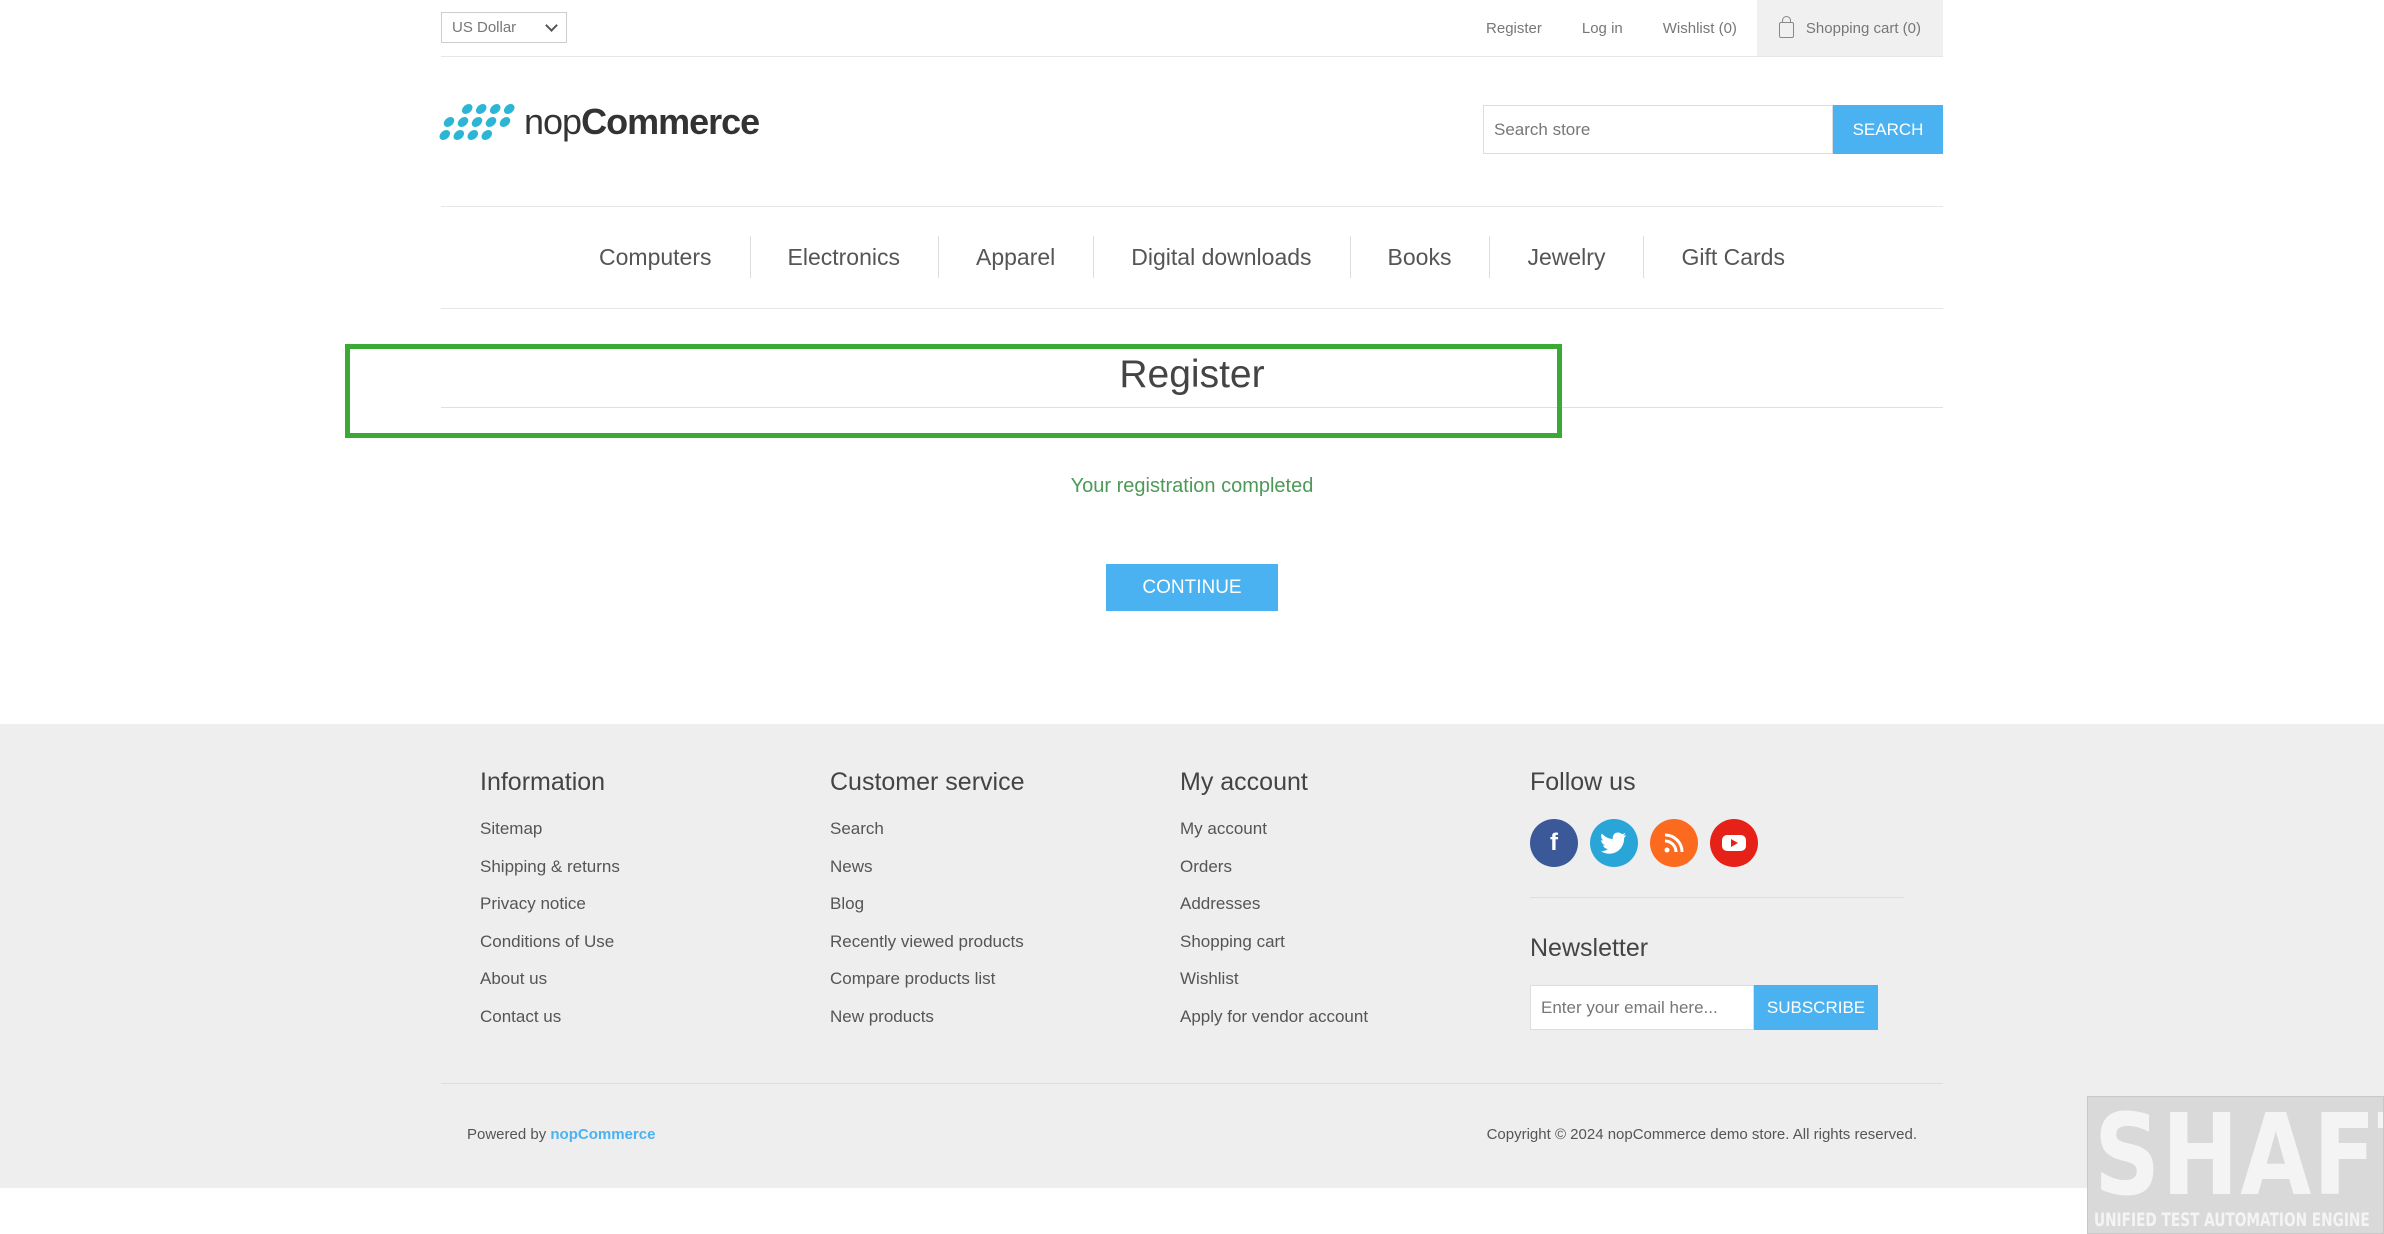 The width and height of the screenshot is (2384, 1234). Describe the element at coordinates (1674, 843) in the screenshot. I see `rss-icon` at that location.